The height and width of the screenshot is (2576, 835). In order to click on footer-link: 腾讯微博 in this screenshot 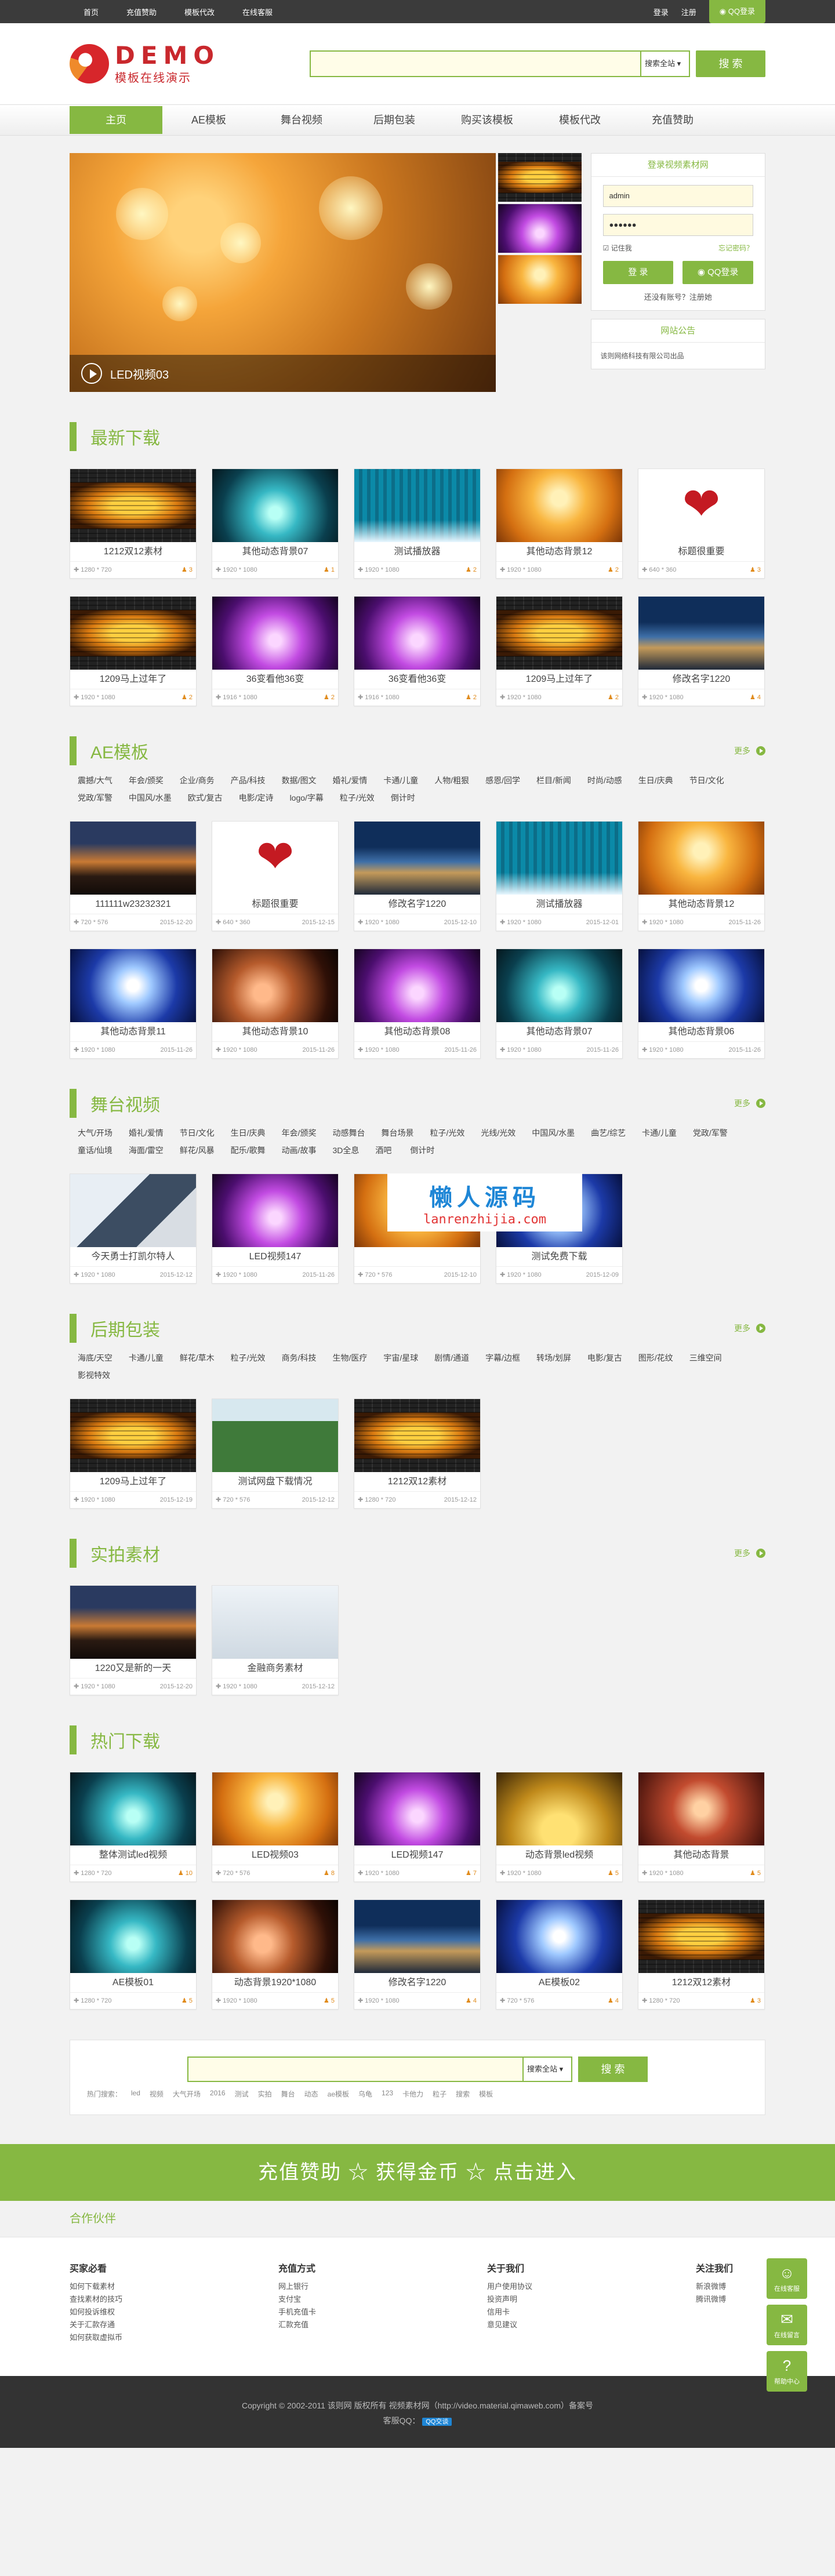, I will do `click(731, 2299)`.